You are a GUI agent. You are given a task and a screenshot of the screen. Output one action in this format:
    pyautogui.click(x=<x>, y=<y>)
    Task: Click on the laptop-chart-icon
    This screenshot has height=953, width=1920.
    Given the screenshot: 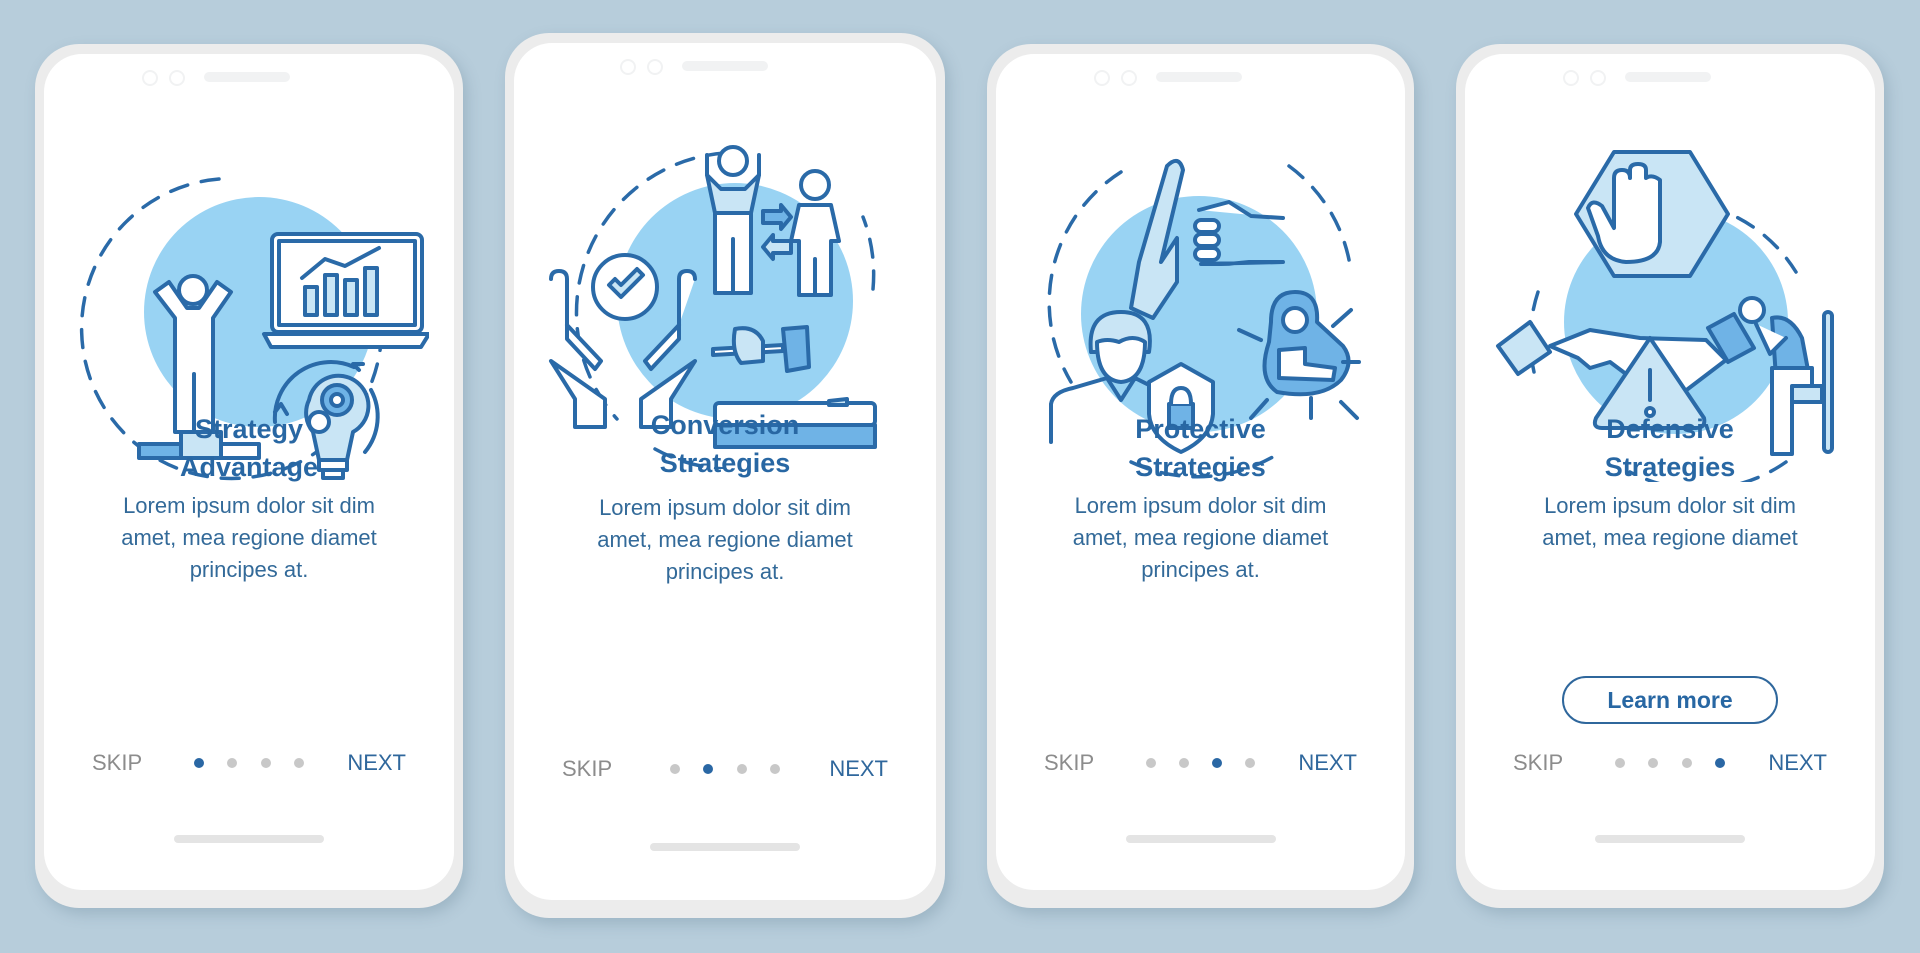 What is the action you would take?
    pyautogui.click(x=345, y=290)
    